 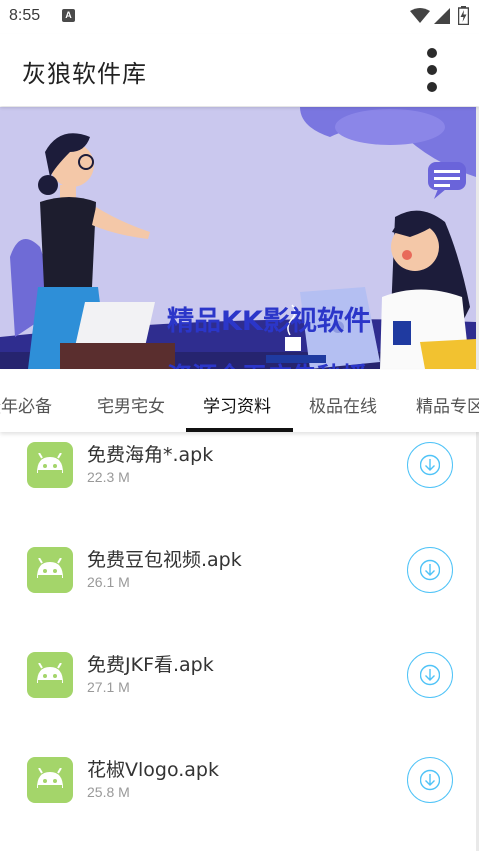 I want to click on file-size: 27.1 M, so click(x=108, y=687).